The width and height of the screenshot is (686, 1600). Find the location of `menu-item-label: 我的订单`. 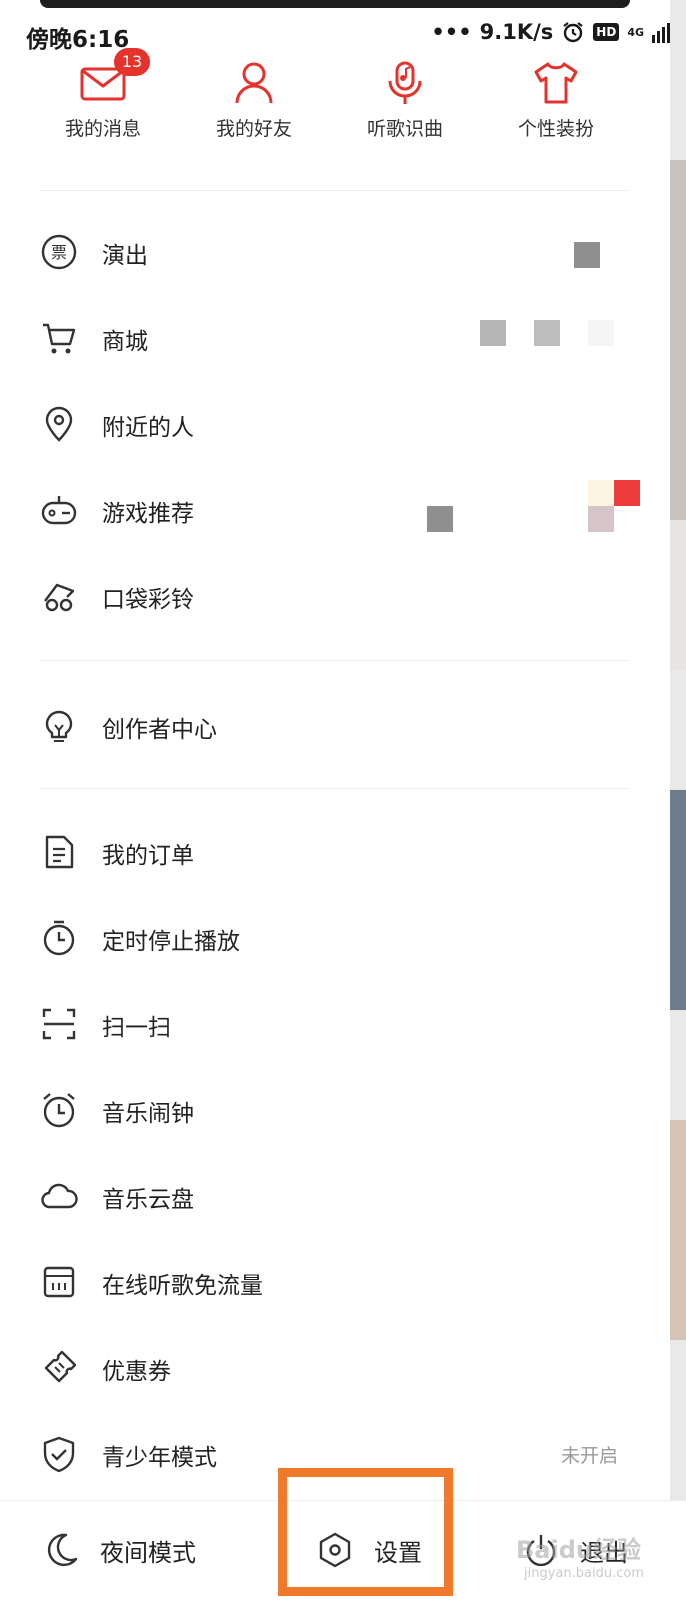

menu-item-label: 我的订单 is located at coordinates (148, 856).